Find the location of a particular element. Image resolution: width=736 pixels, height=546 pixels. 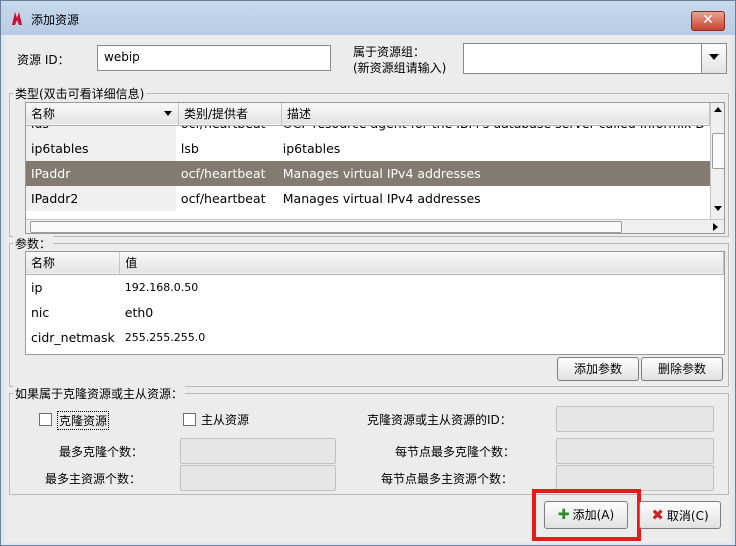

param-name: nic is located at coordinates (73, 312).